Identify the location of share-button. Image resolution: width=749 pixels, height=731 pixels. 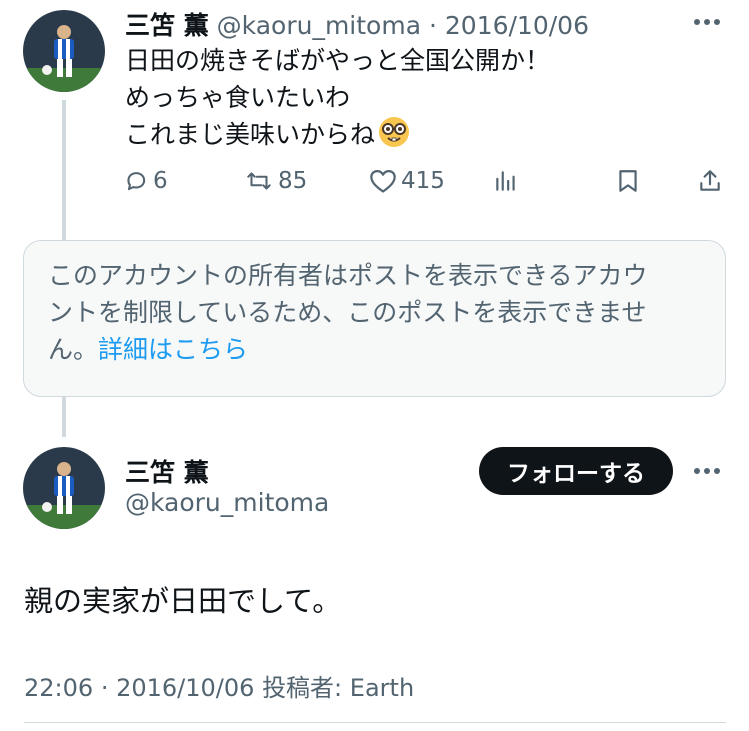
(710, 181).